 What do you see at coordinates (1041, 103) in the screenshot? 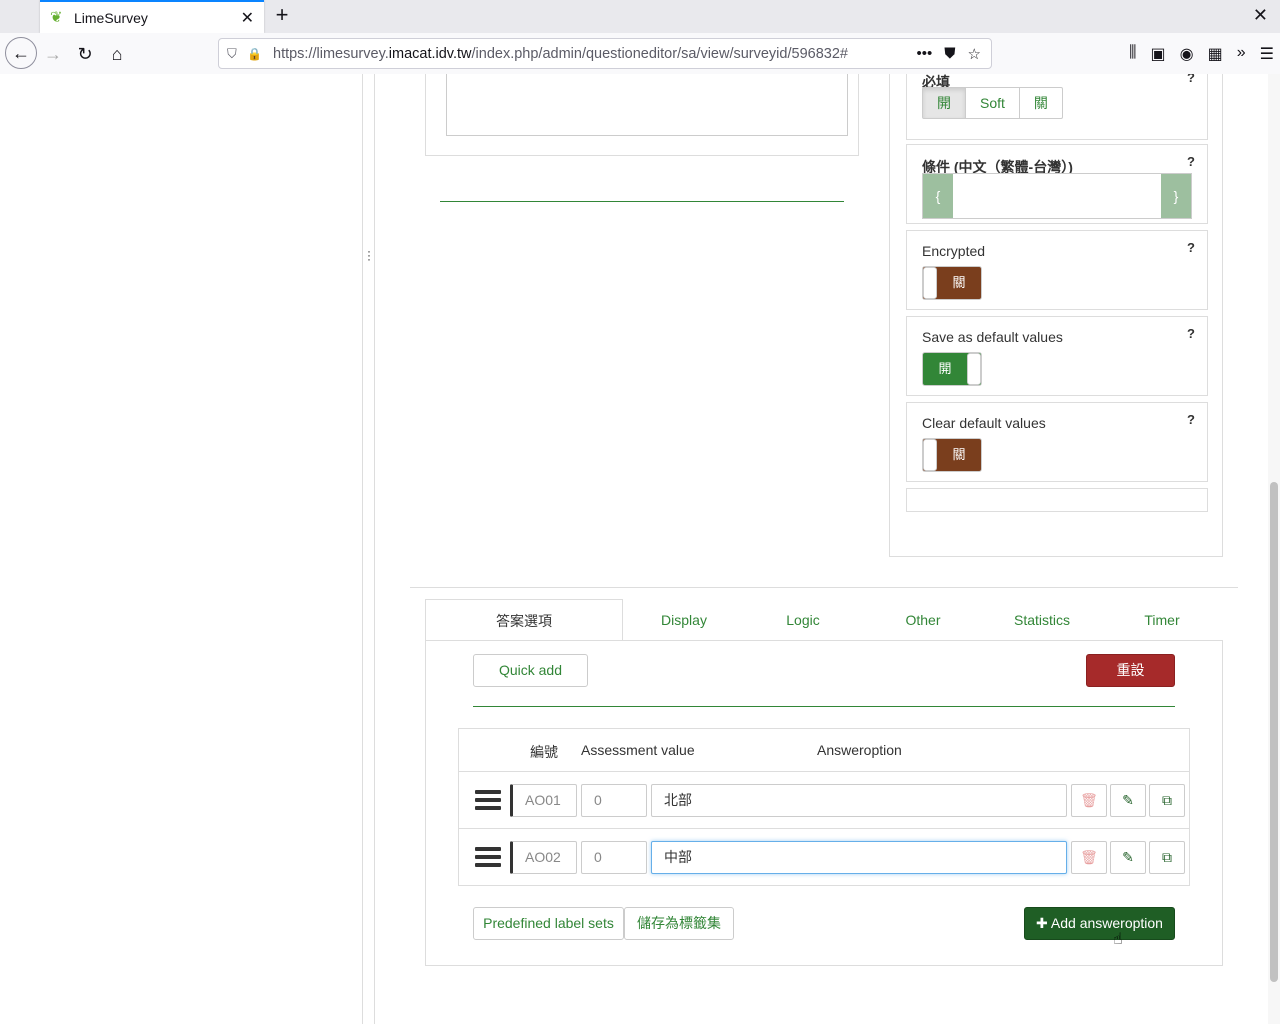
I see `mandatory-off-option: 關` at bounding box center [1041, 103].